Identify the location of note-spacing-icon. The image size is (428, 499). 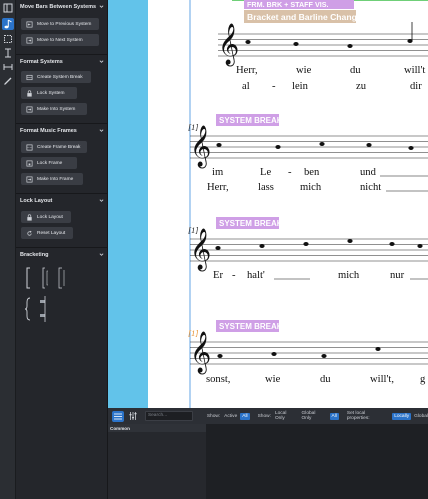
(8, 67).